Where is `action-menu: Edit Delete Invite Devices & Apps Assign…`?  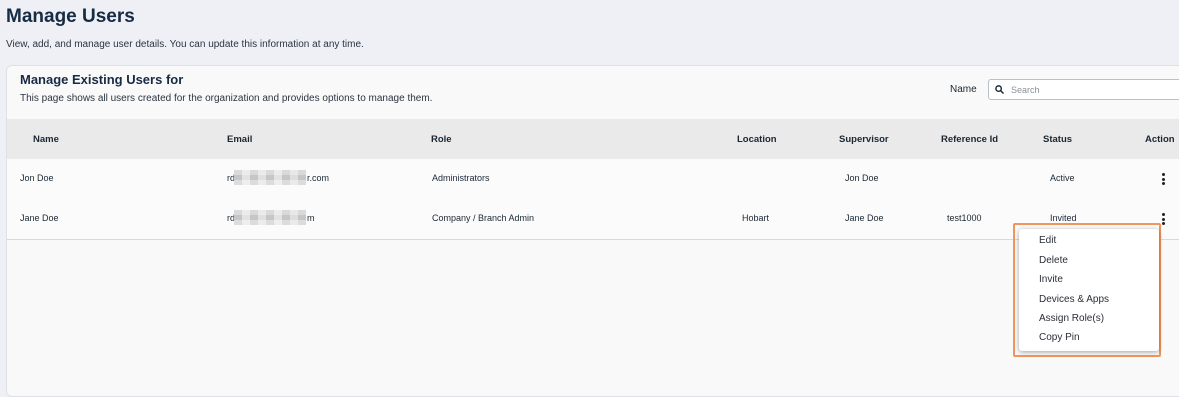
action-menu: Edit Delete Invite Devices & Apps Assign… is located at coordinates (1089, 290).